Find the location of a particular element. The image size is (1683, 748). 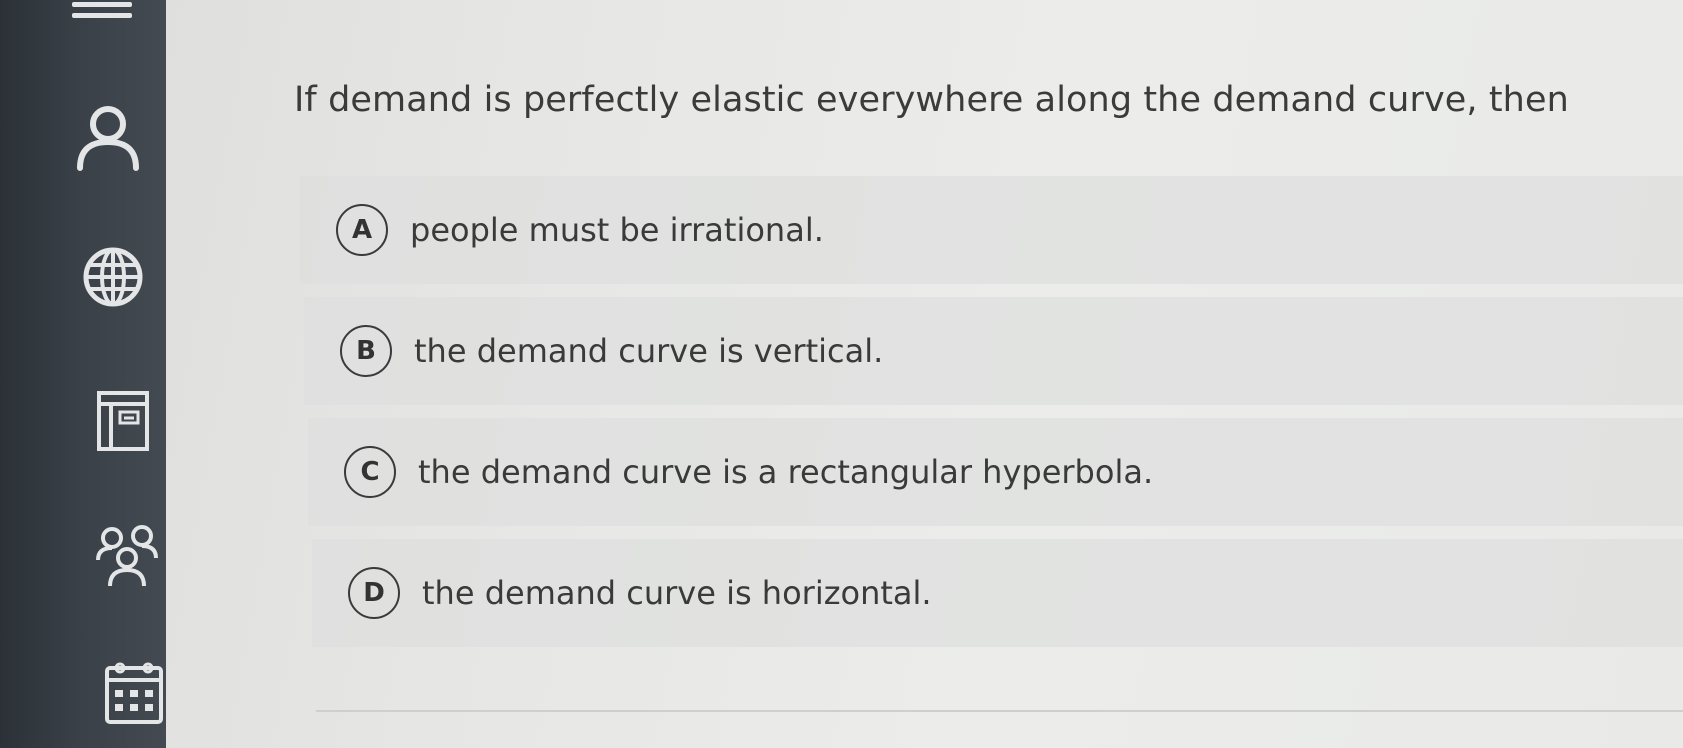

answer-option-d: D the demand curve is horizontal. is located at coordinates (997, 593).